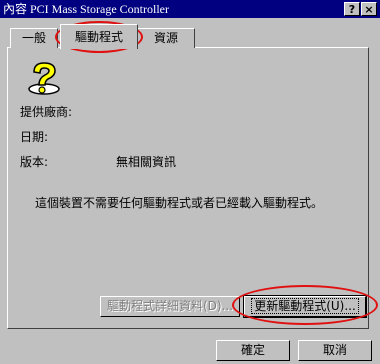 Image resolution: width=380 pixels, height=364 pixels. What do you see at coordinates (146, 162) in the screenshot?
I see `version-value: 無相關資訊` at bounding box center [146, 162].